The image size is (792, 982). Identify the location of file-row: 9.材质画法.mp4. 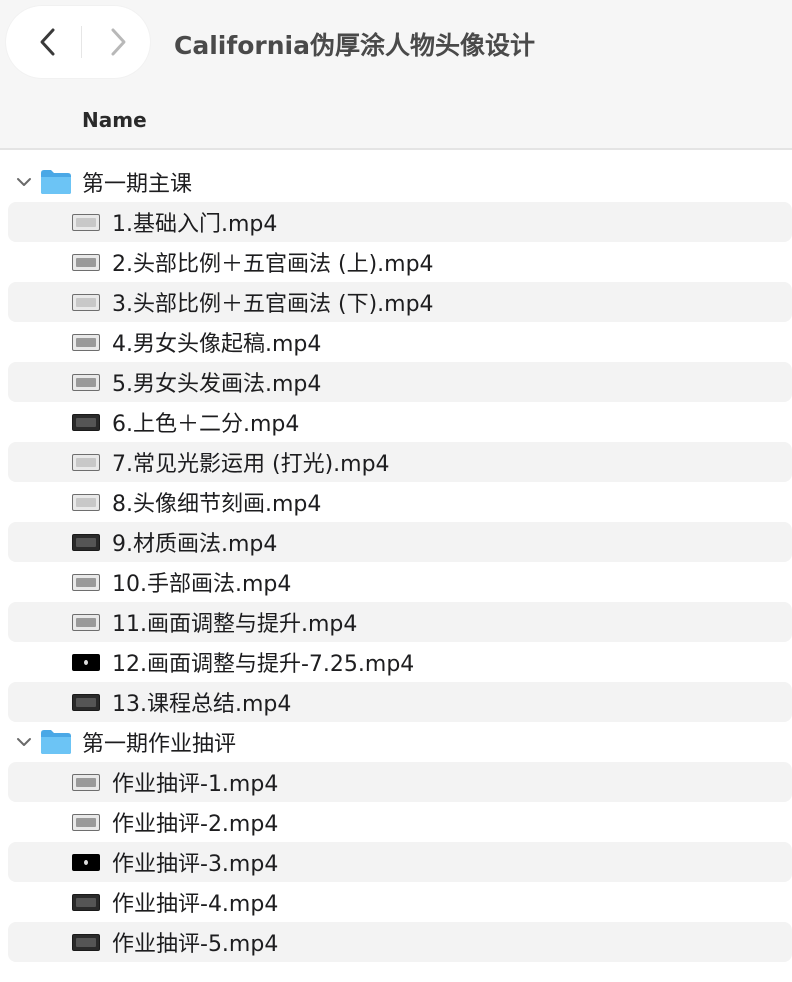
(400, 542).